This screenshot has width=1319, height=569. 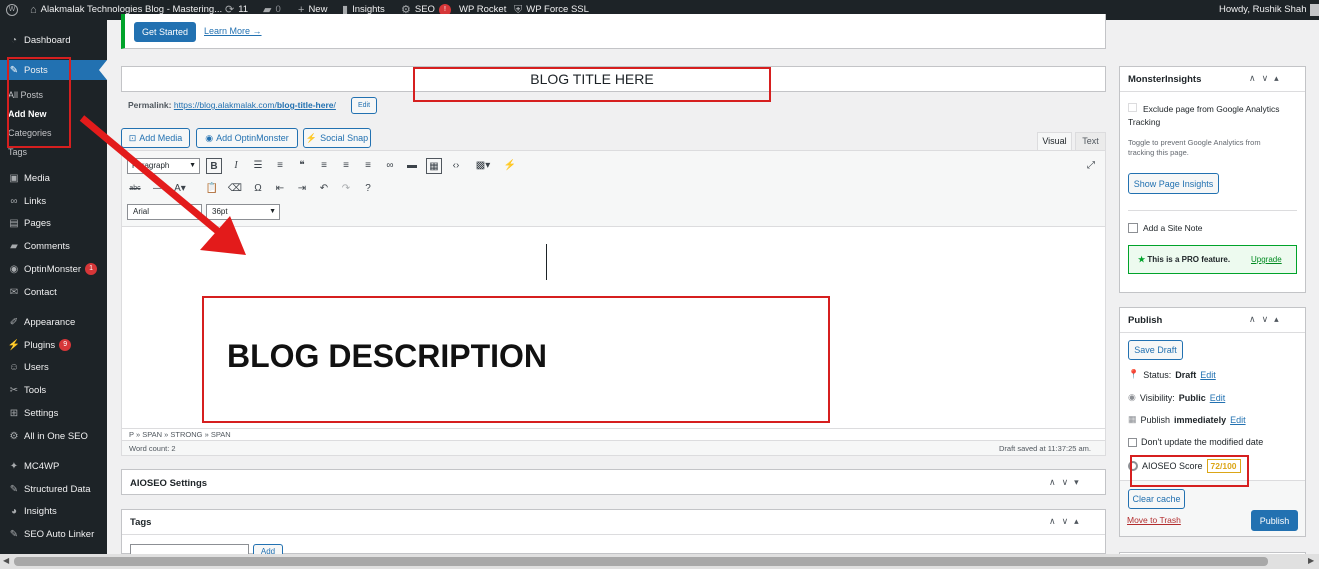 What do you see at coordinates (1238, 420) in the screenshot?
I see `publish-date-edit-link: Edit` at bounding box center [1238, 420].